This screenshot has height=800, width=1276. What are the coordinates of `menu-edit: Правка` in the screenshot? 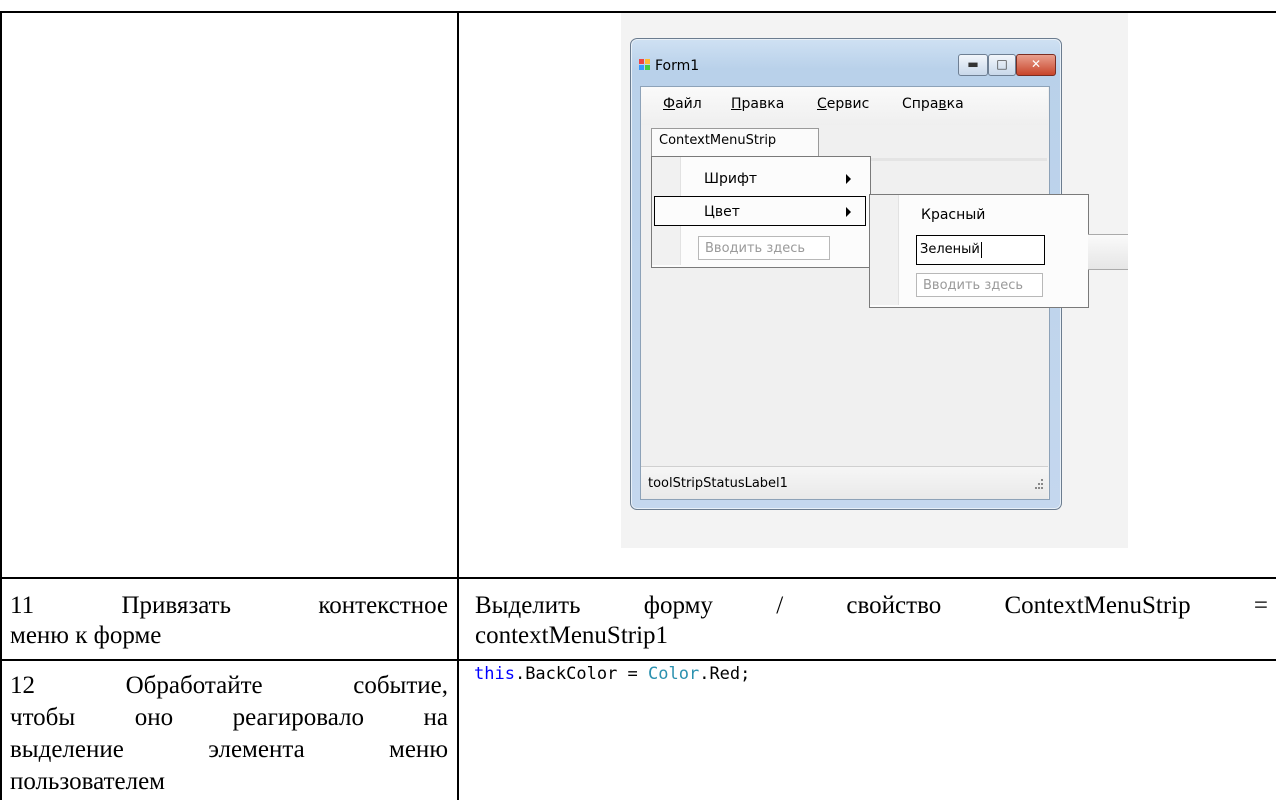 It's located at (757, 104).